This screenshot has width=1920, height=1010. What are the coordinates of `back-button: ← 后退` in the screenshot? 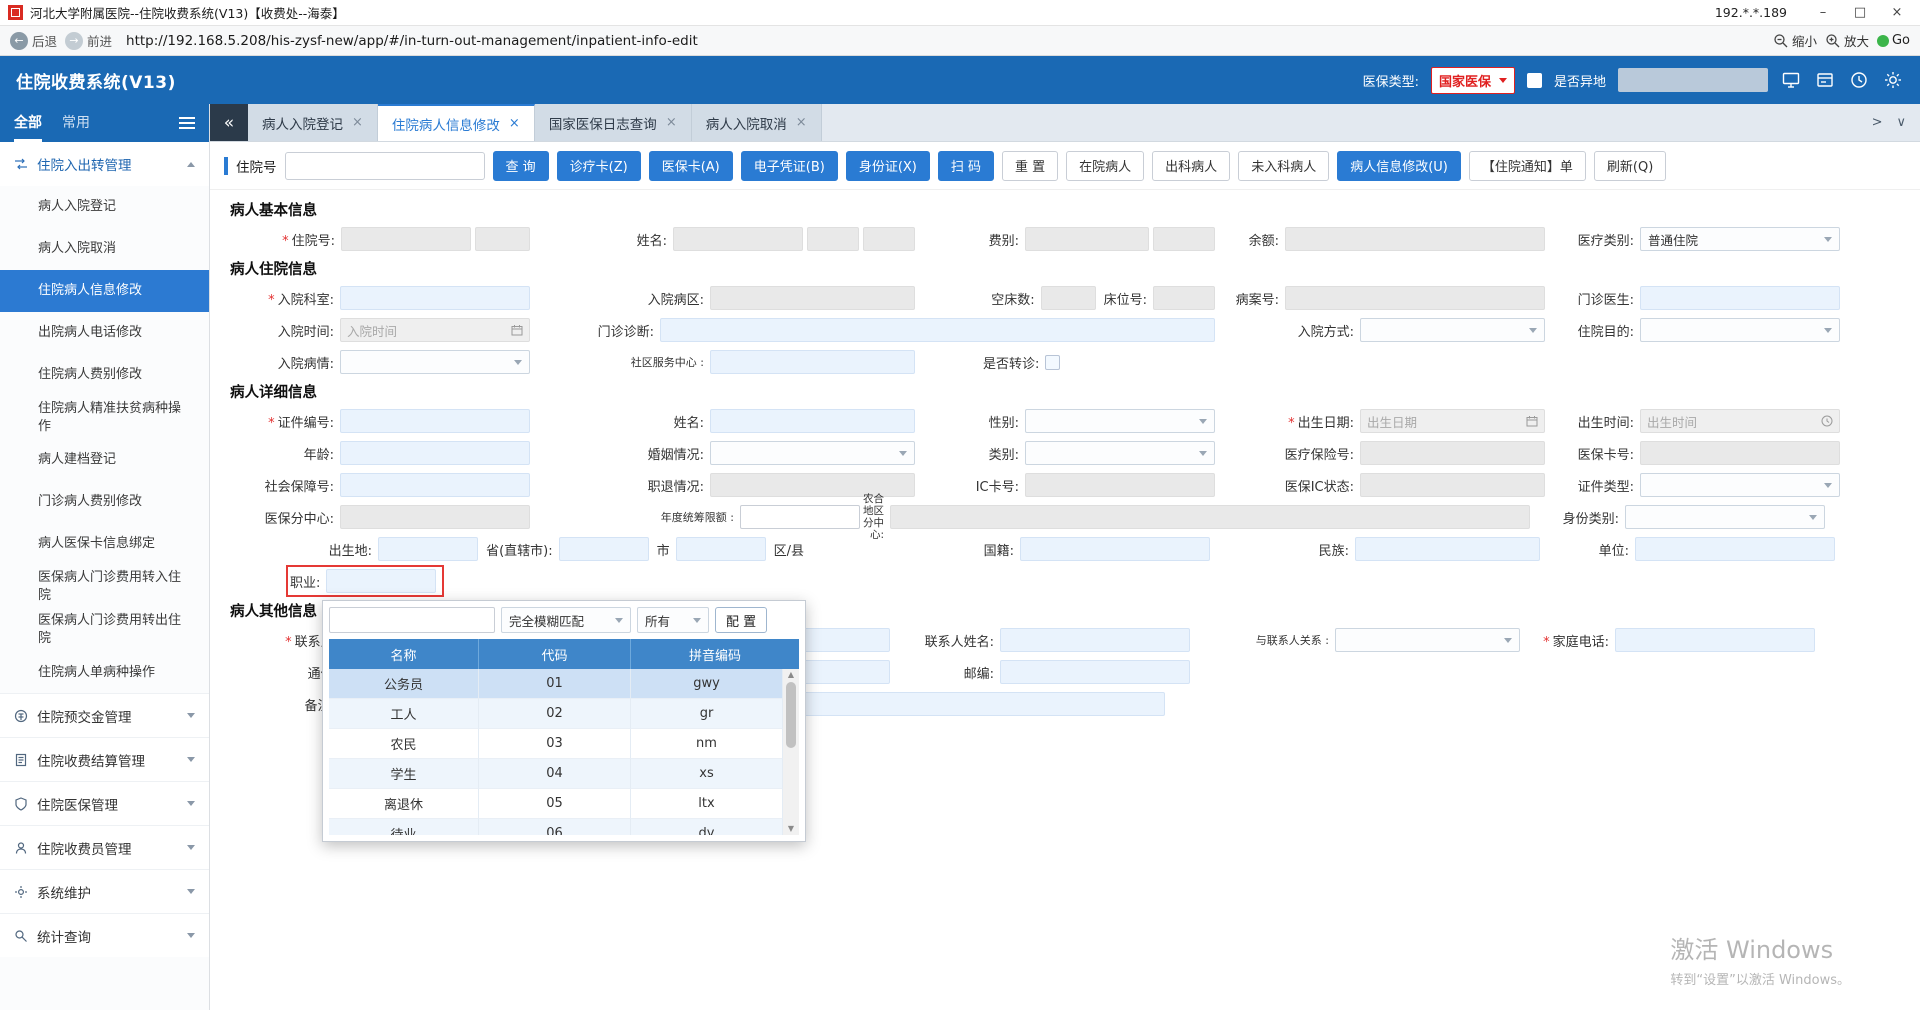 It's located at (33, 40).